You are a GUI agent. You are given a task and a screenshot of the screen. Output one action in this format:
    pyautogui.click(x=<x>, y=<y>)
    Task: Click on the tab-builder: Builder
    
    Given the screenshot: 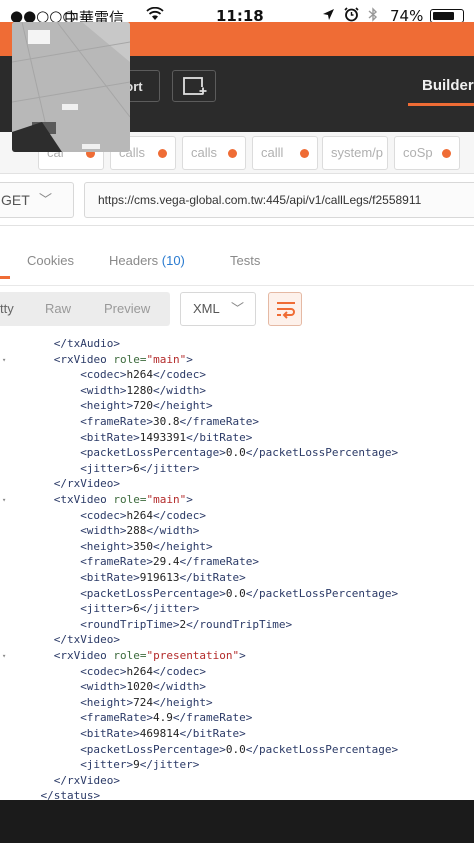 What is the action you would take?
    pyautogui.click(x=441, y=86)
    